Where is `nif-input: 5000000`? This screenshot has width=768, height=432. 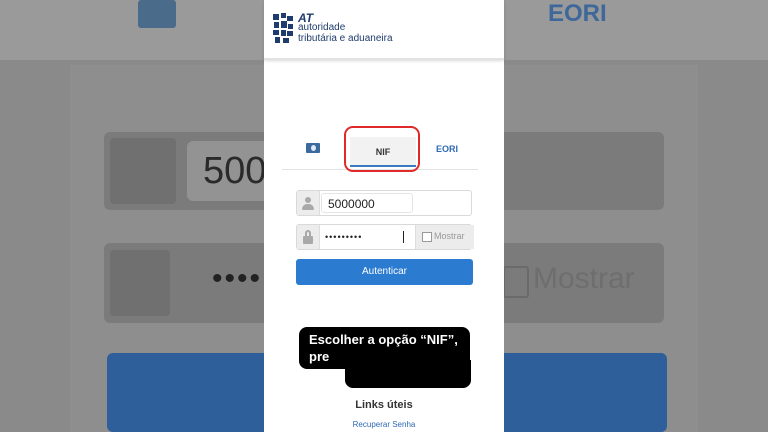
nif-input: 5000000 is located at coordinates (367, 203).